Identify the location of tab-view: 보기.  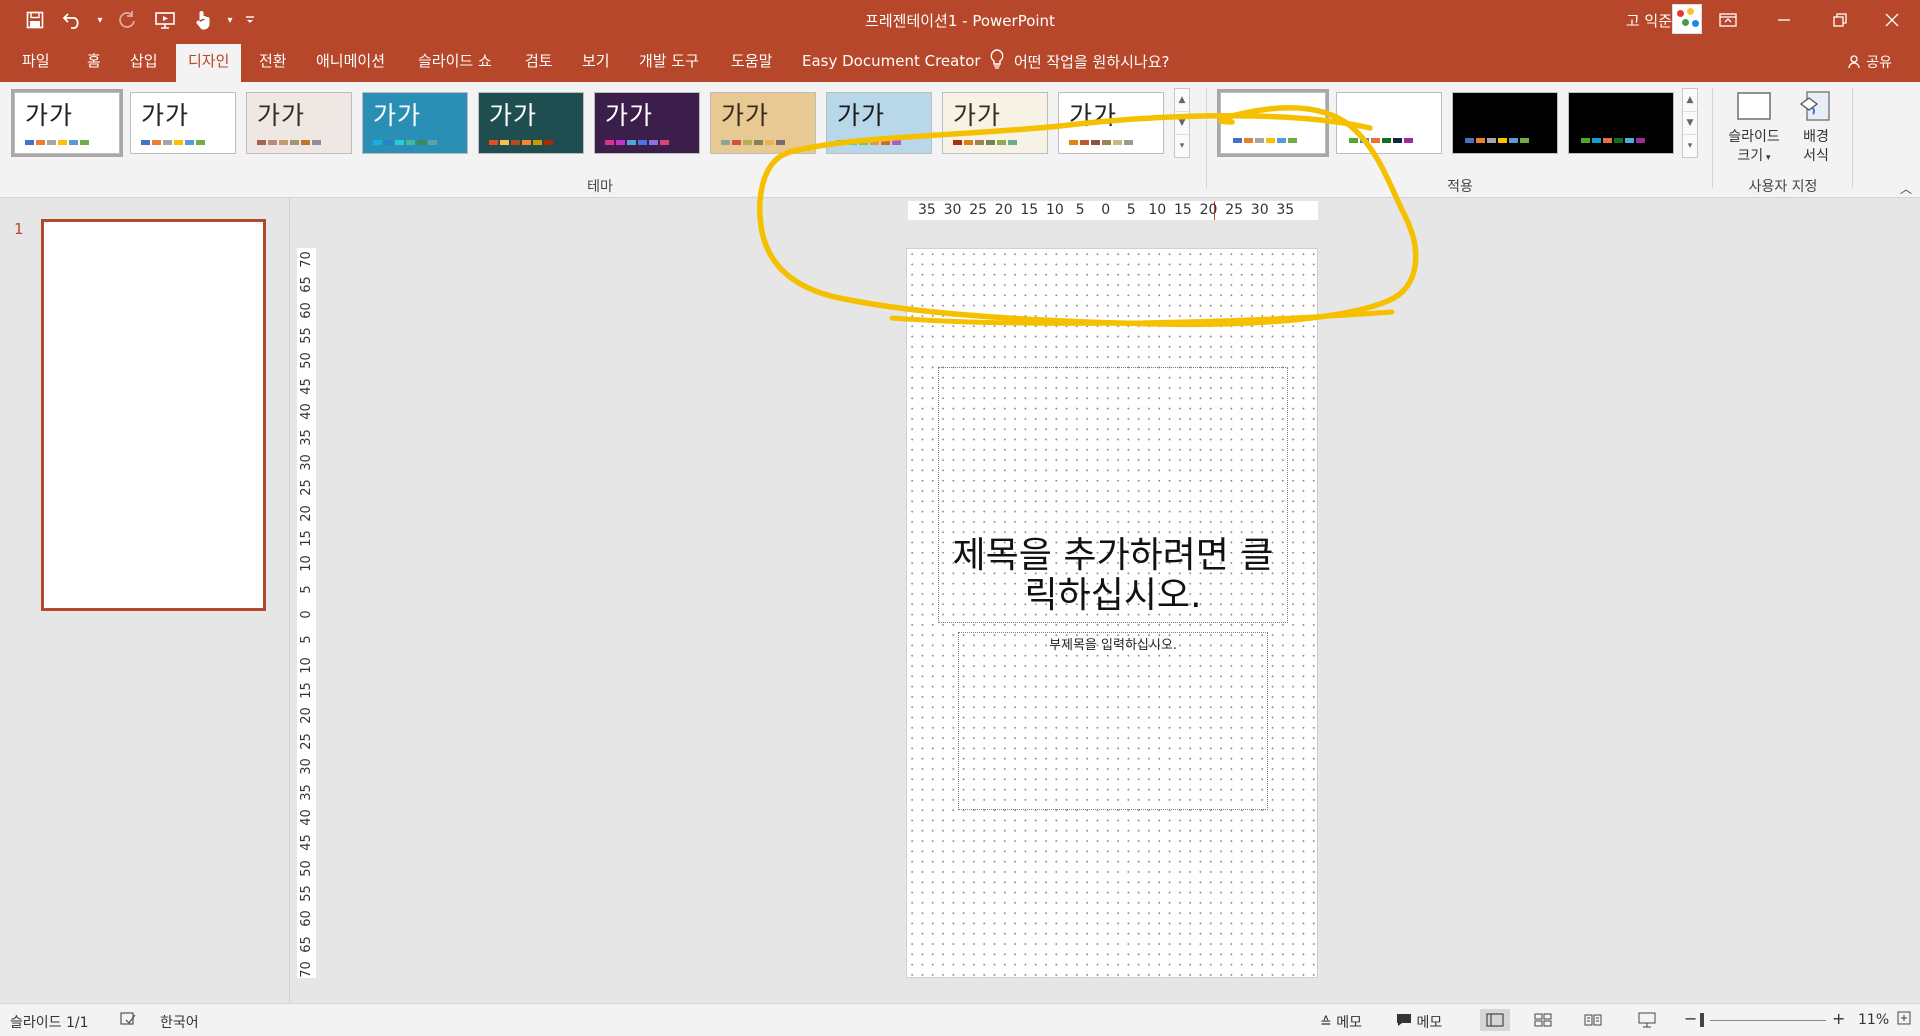
(596, 65).